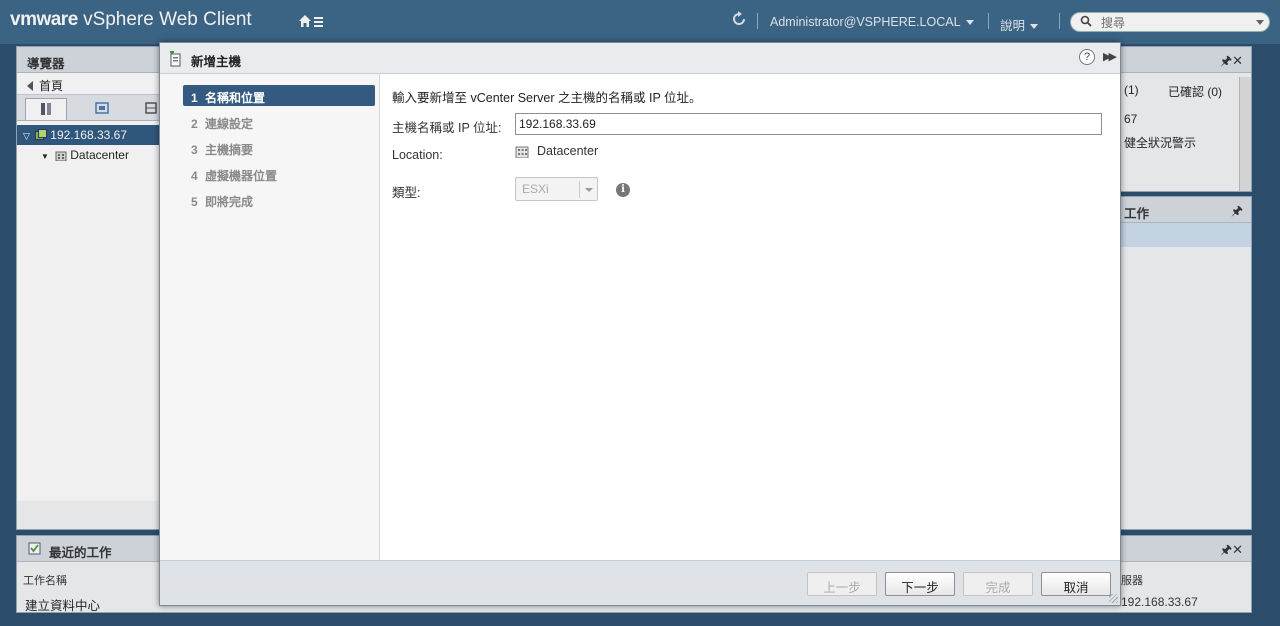  Describe the element at coordinates (579, 189) in the screenshot. I see `select-divider` at that location.